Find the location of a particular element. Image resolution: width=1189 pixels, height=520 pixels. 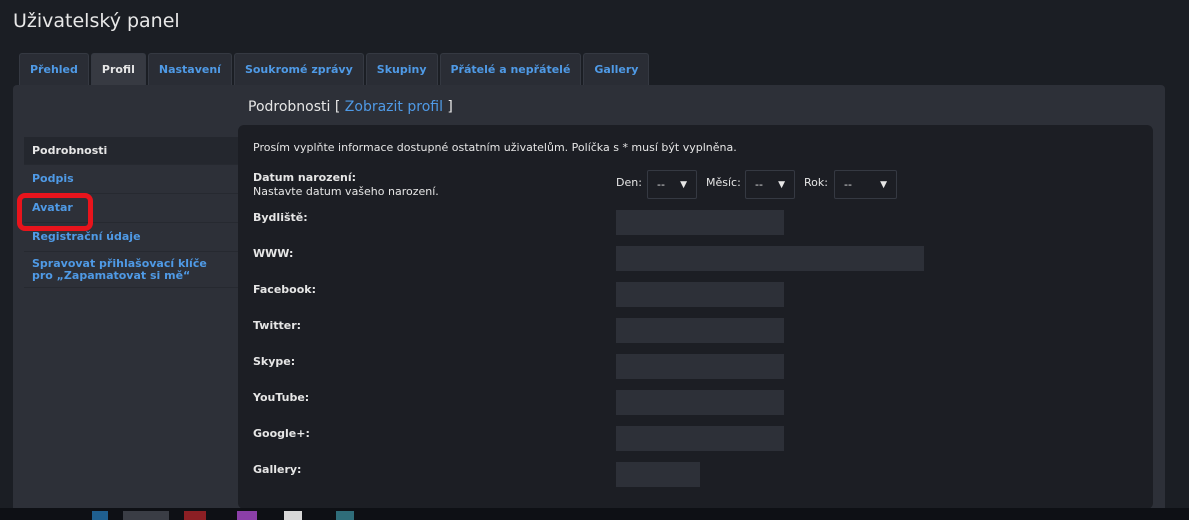

bracket-close: ] is located at coordinates (450, 107).